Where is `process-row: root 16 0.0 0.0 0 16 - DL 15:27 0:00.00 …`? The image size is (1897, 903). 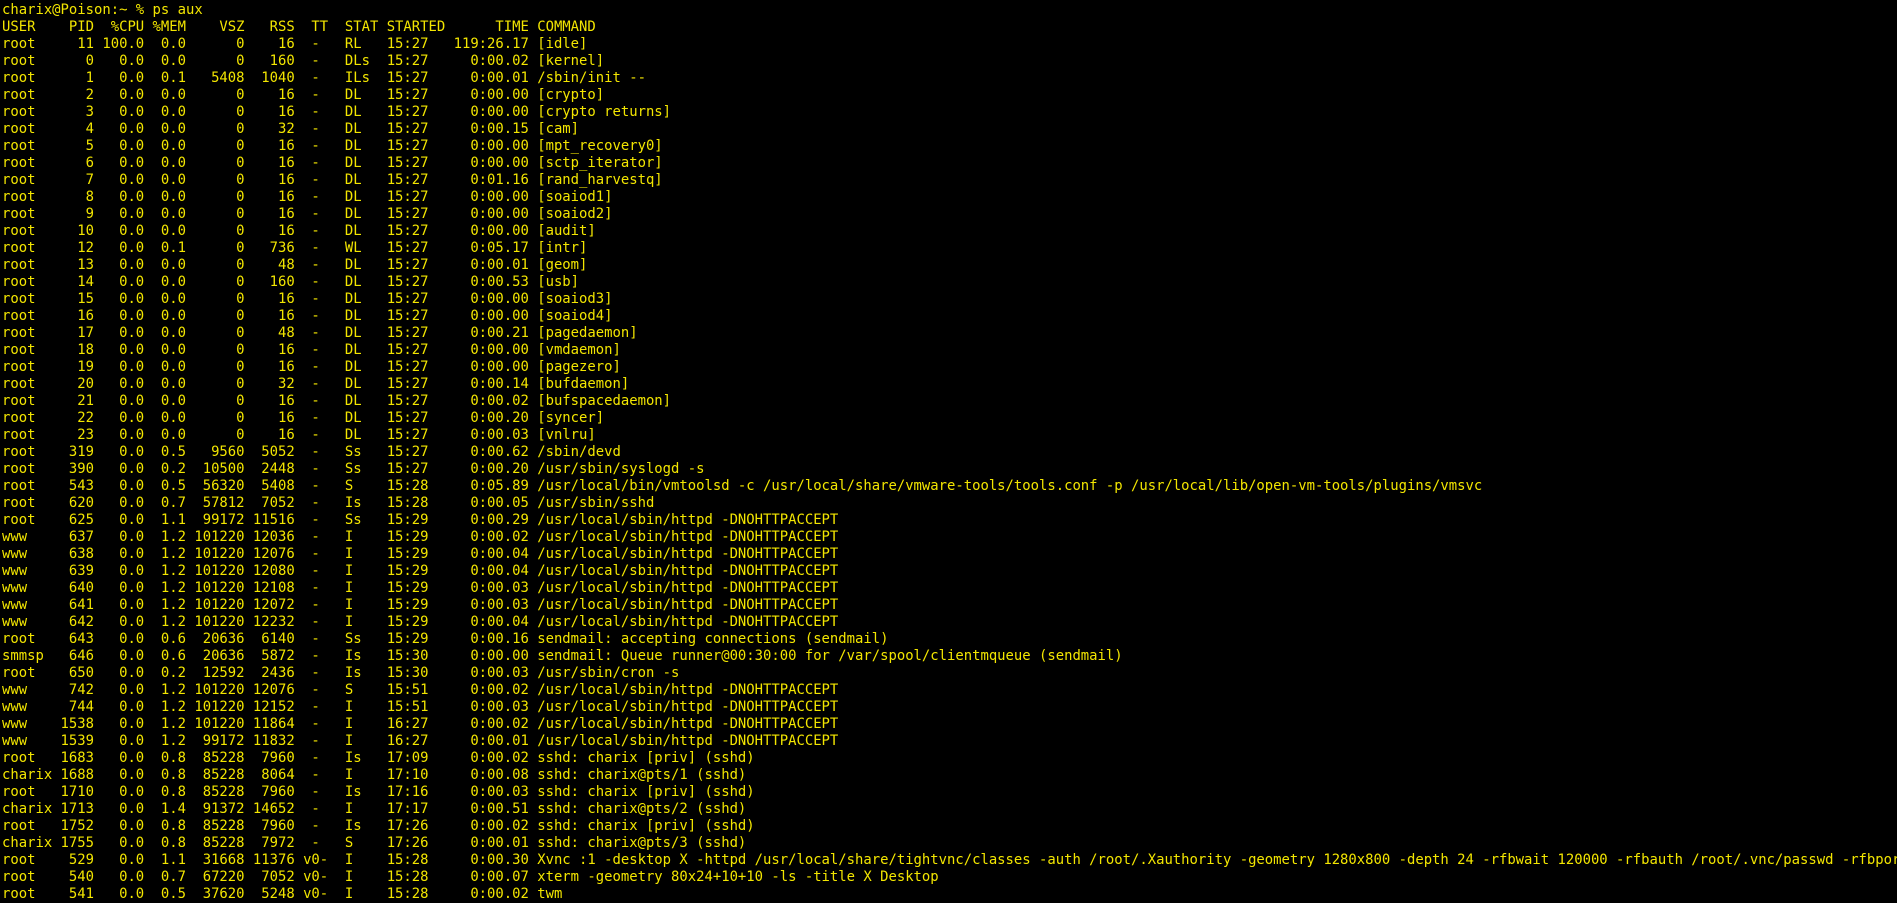
process-row: root 16 0.0 0.0 0 16 - DL 15:27 0:00.00 … is located at coordinates (307, 316).